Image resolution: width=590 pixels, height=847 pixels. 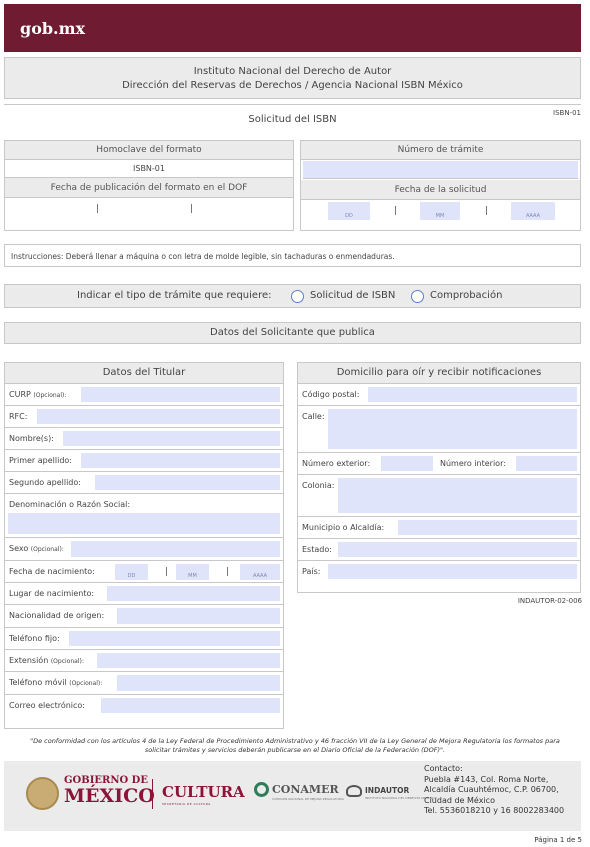 What do you see at coordinates (198, 616) in the screenshot?
I see `nacionalidad-input` at bounding box center [198, 616].